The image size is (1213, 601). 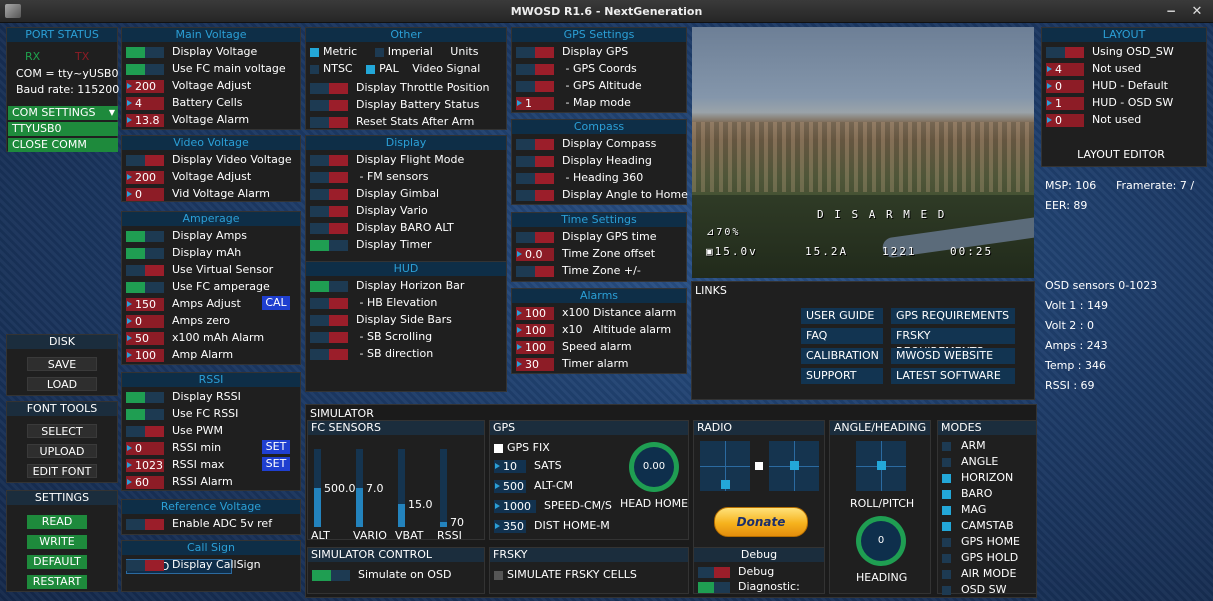 I want to click on toggle-display-compass, so click(x=535, y=144).